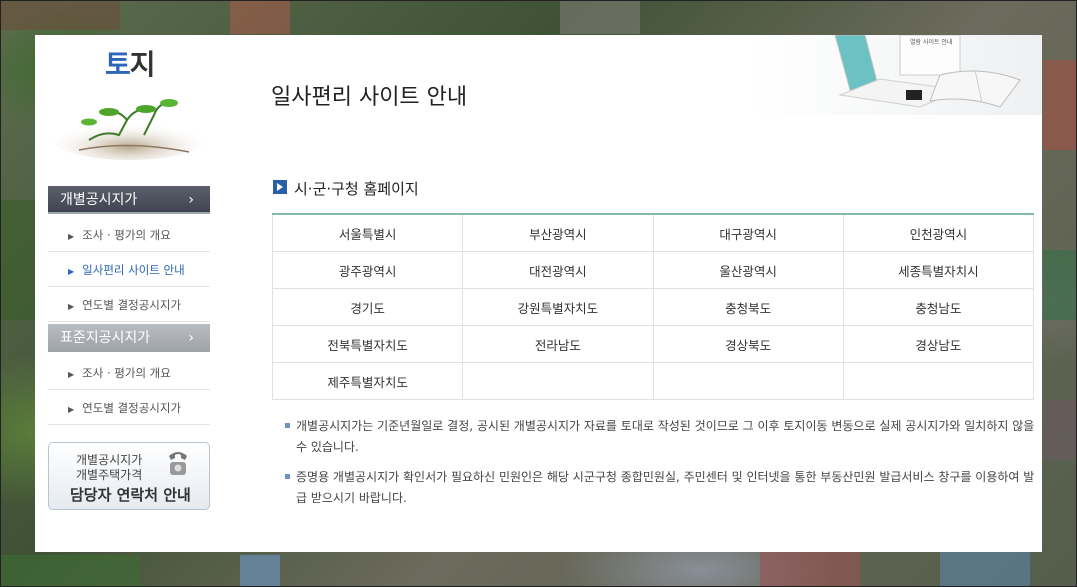 This screenshot has width=1077, height=587. I want to click on city-link: 세종특별자치시, so click(938, 270).